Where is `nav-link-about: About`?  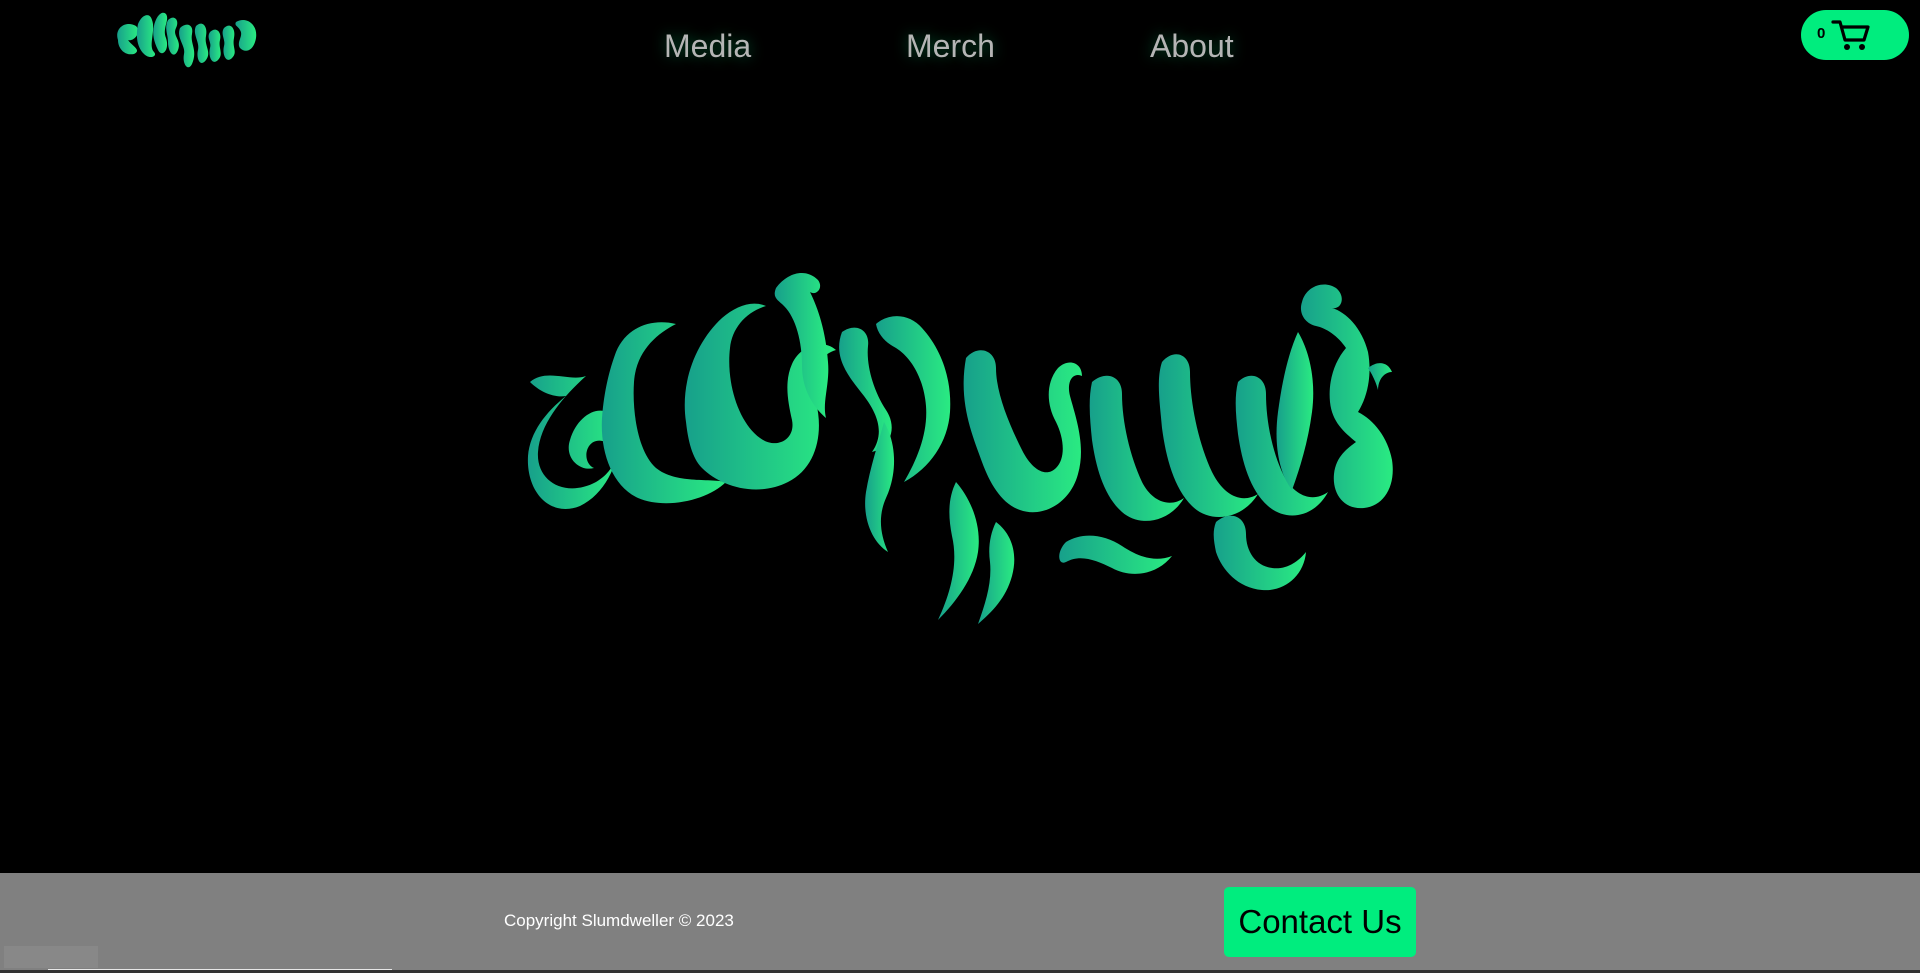
nav-link-about: About is located at coordinates (1192, 46).